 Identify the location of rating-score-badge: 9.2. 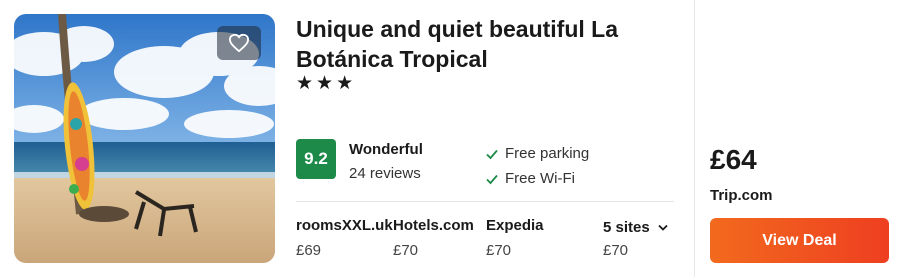
(316, 159).